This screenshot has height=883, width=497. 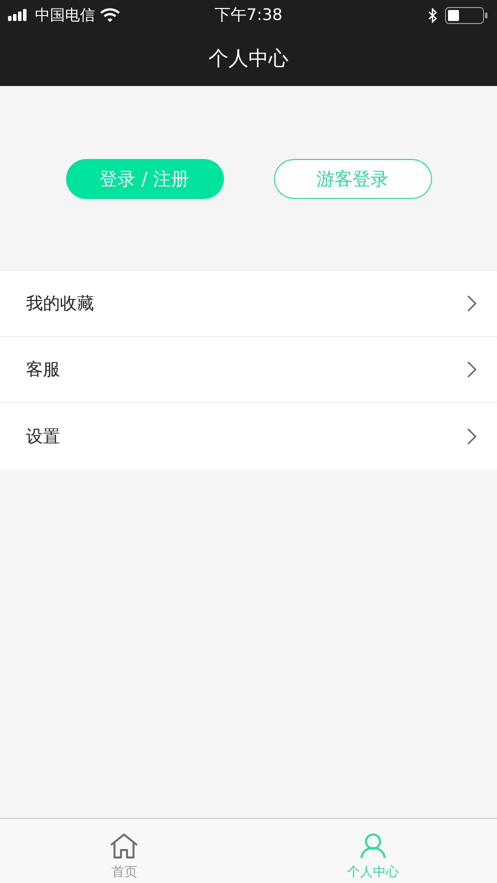 I want to click on menu-item: 我的收藏, so click(x=248, y=304).